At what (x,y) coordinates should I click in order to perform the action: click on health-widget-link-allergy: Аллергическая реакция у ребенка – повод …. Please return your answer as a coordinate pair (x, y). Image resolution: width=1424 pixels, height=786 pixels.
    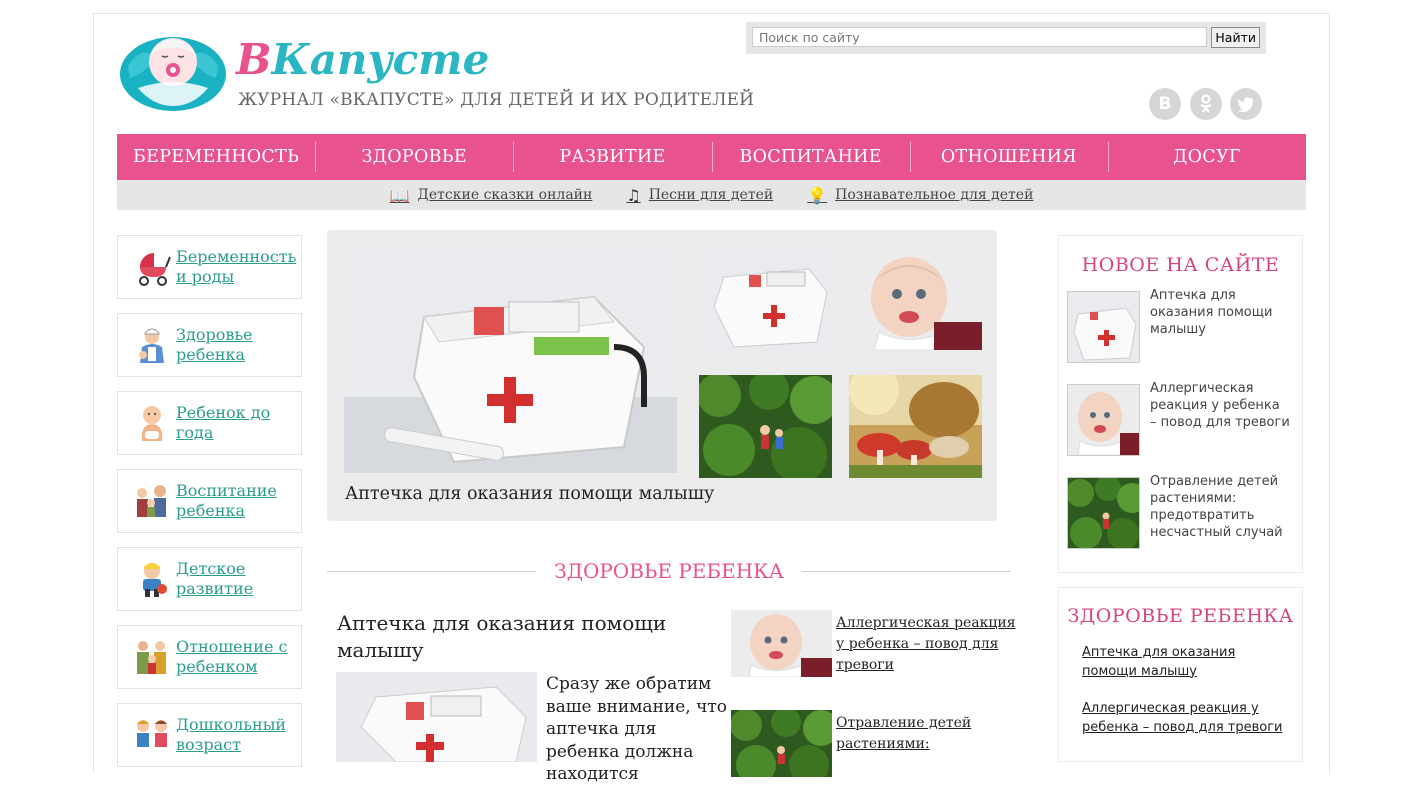
    Looking at the image, I should click on (1187, 718).